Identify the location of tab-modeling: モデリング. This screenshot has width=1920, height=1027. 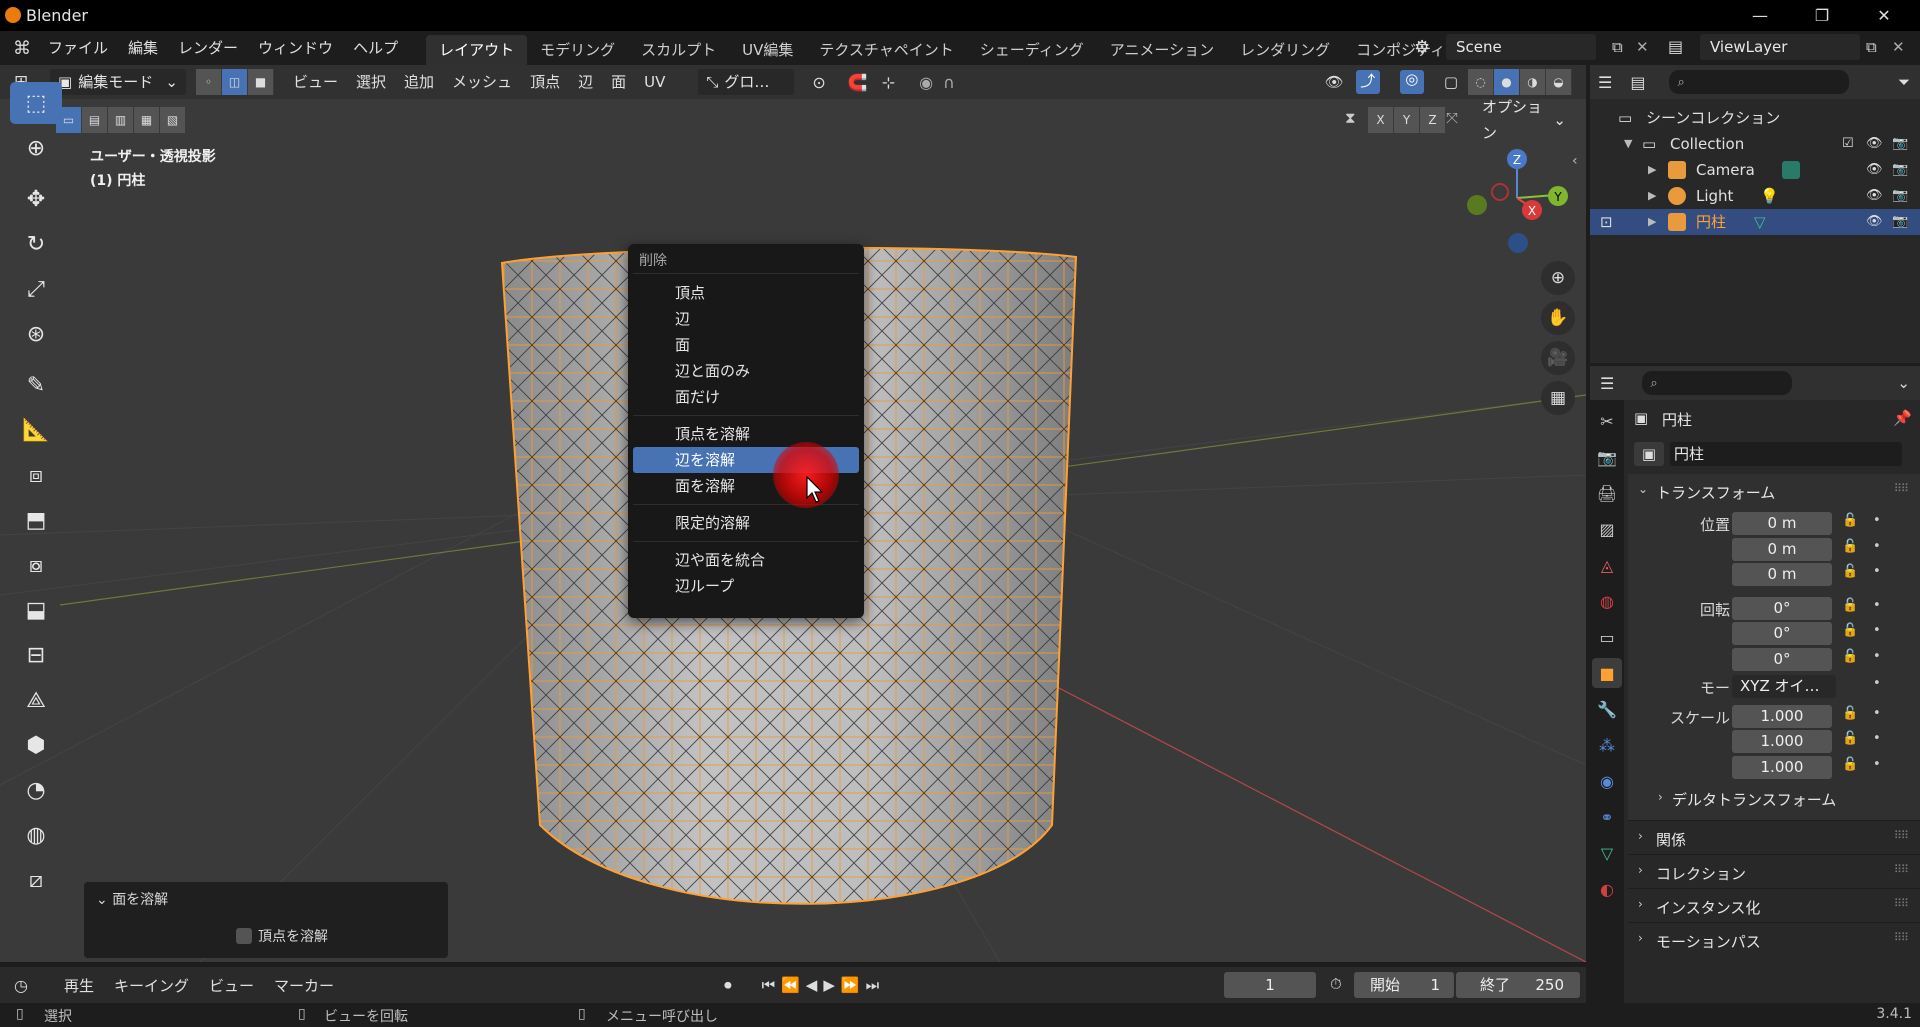
(577, 50).